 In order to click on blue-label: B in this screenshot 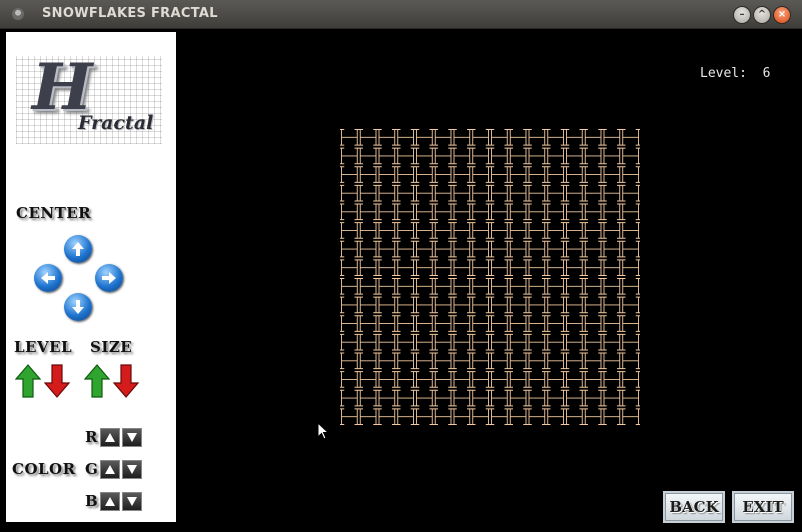, I will do `click(92, 501)`.